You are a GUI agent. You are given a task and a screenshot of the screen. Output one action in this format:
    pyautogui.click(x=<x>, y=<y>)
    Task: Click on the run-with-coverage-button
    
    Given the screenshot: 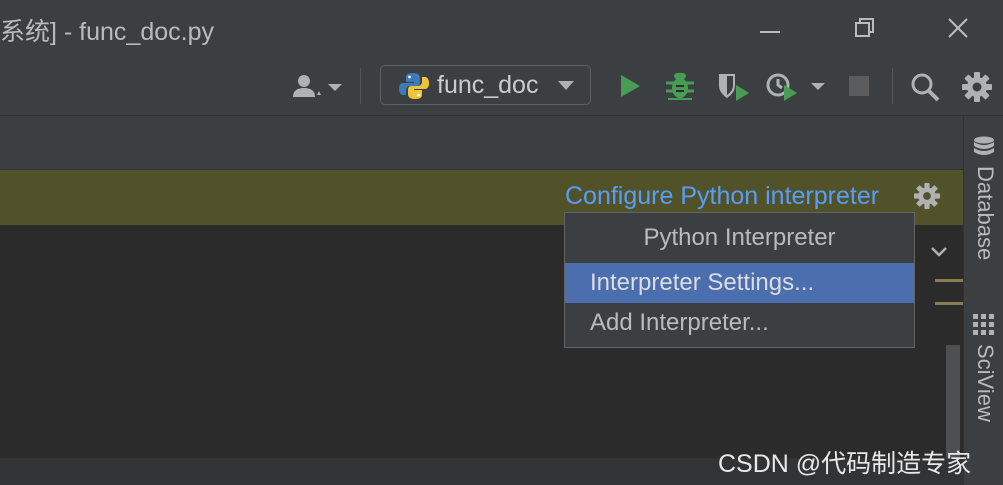 What is the action you would take?
    pyautogui.click(x=734, y=89)
    